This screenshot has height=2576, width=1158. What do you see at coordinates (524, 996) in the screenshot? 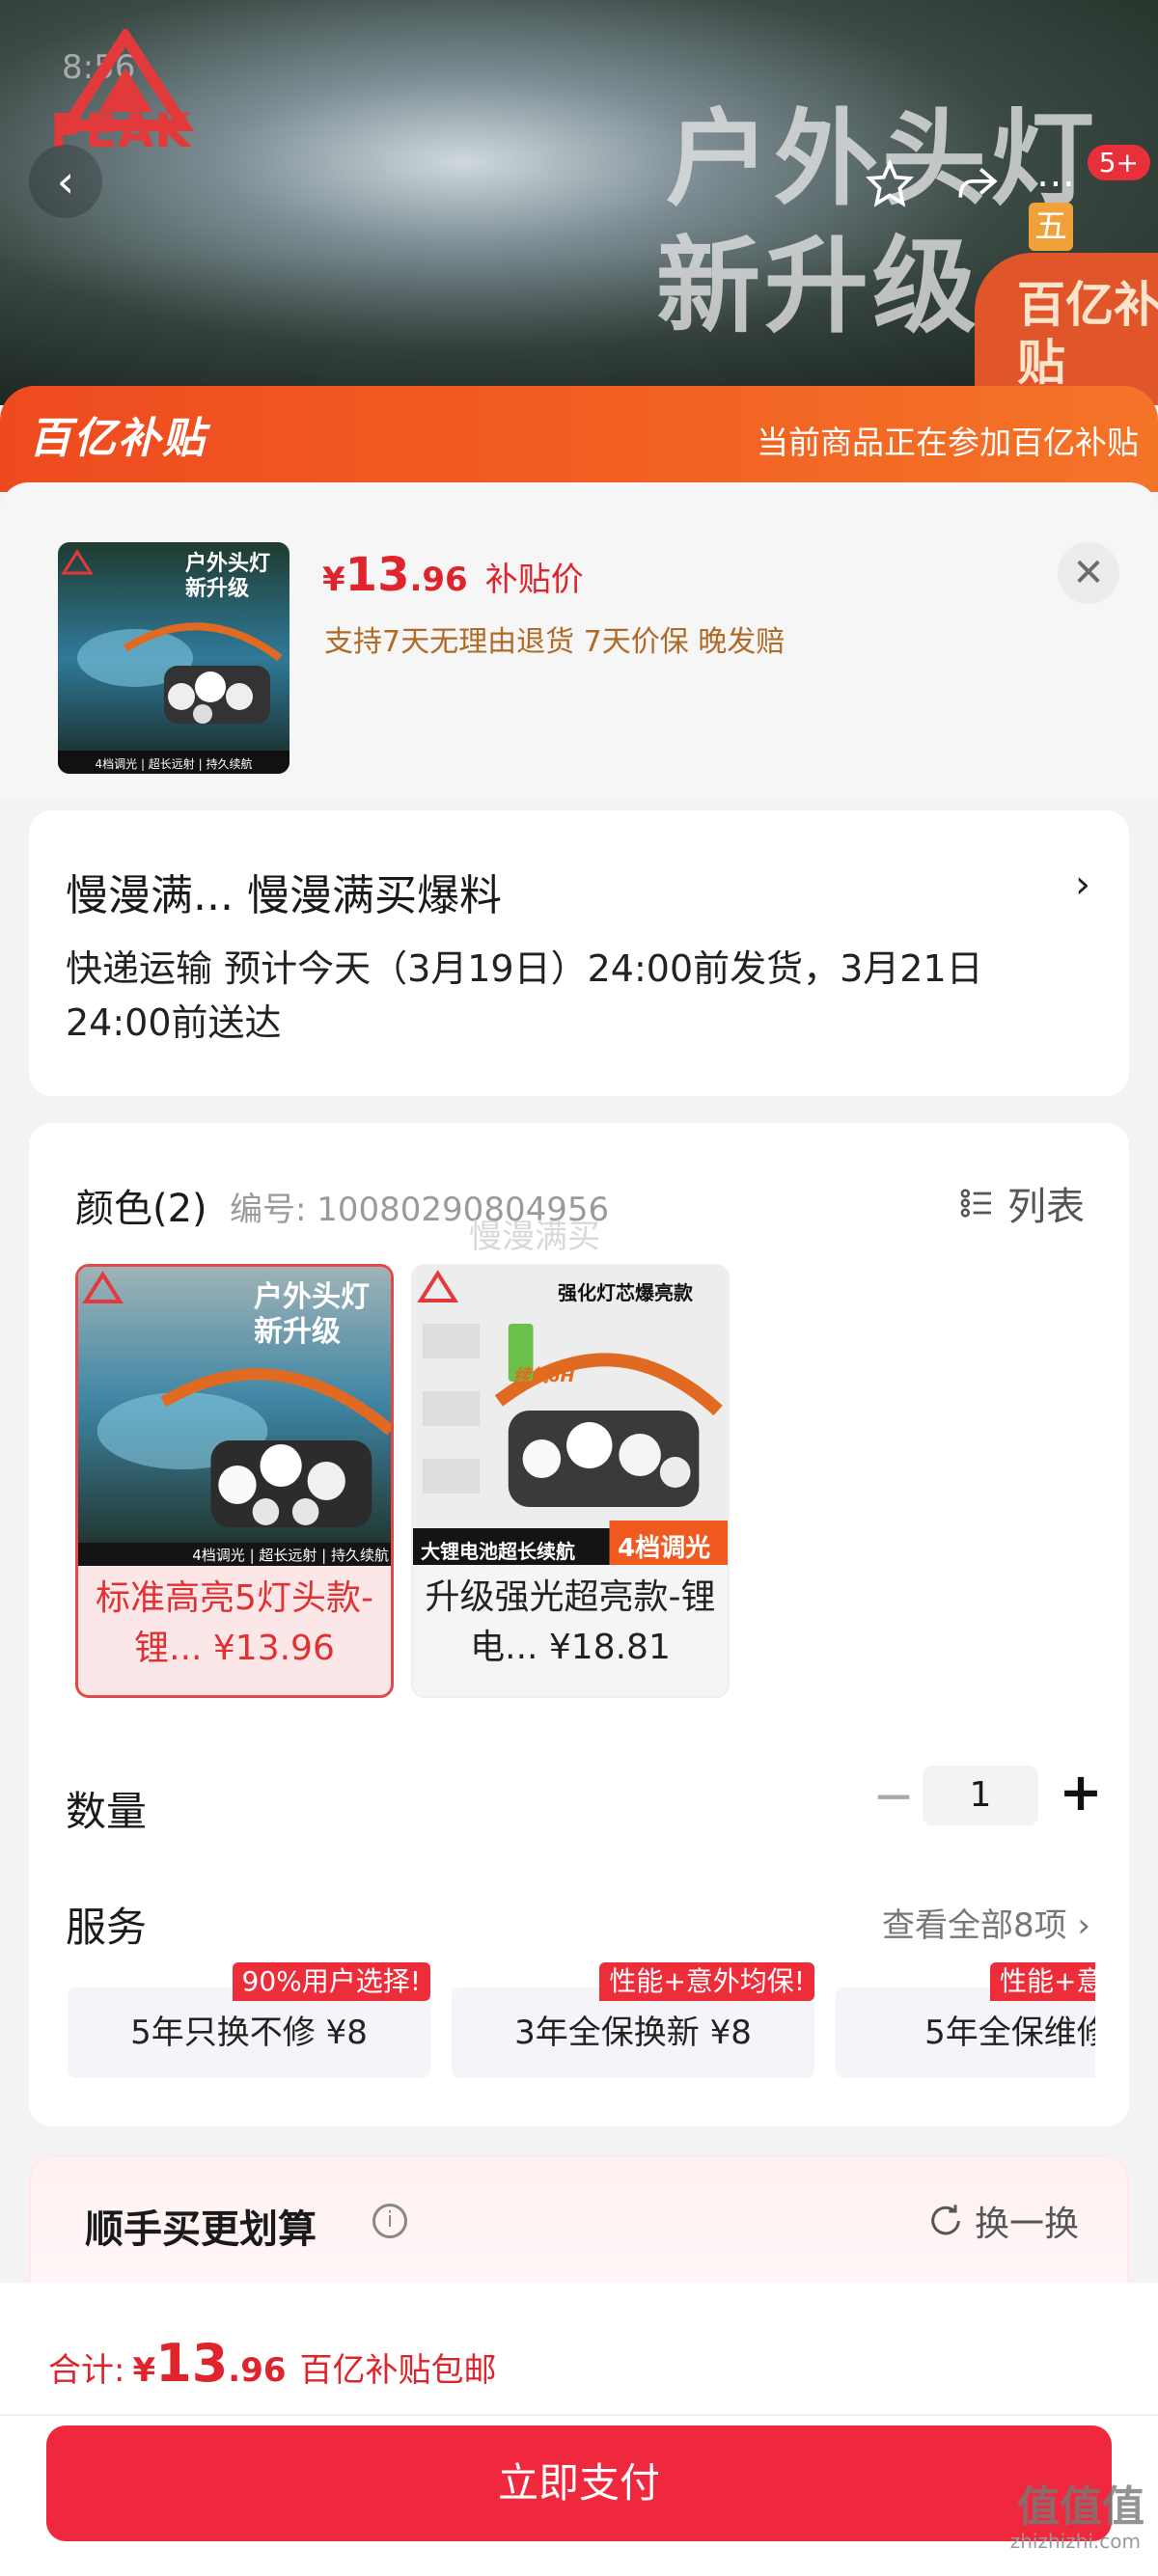
I see `shipping-estimate: 快递运输 预计今天（3月19日）24:00前发货，3月21日24:00前送达` at bounding box center [524, 996].